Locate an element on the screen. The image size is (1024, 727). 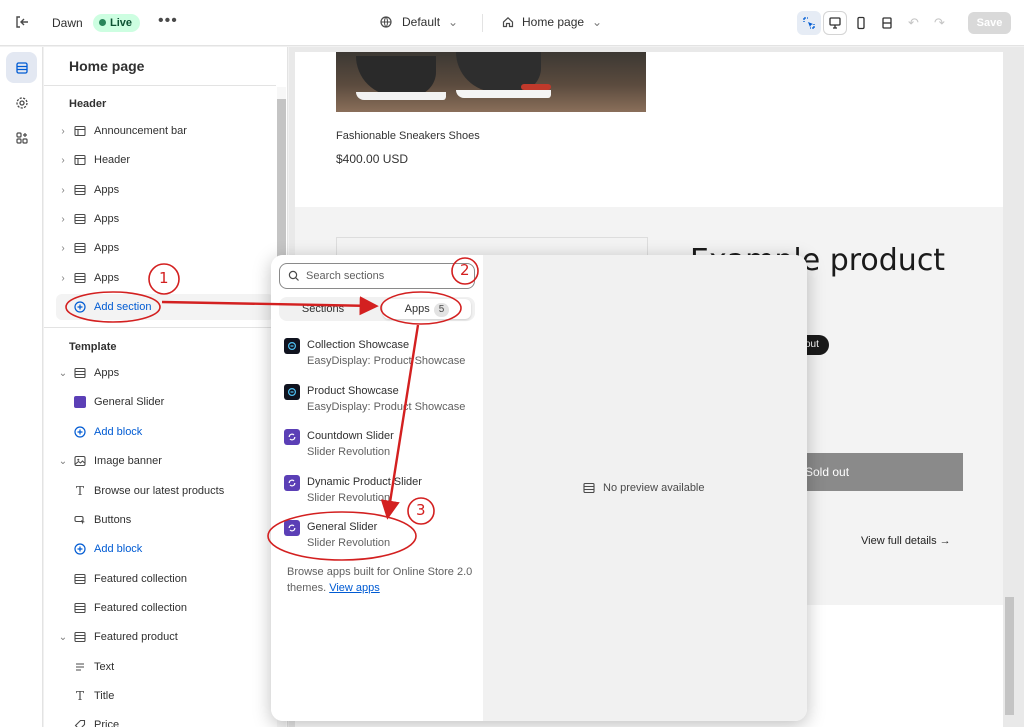
group-heading-header: Header is located at coordinates (88, 104).